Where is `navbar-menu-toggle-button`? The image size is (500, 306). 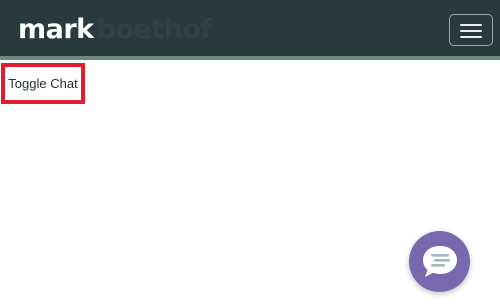
navbar-menu-toggle-button is located at coordinates (471, 30).